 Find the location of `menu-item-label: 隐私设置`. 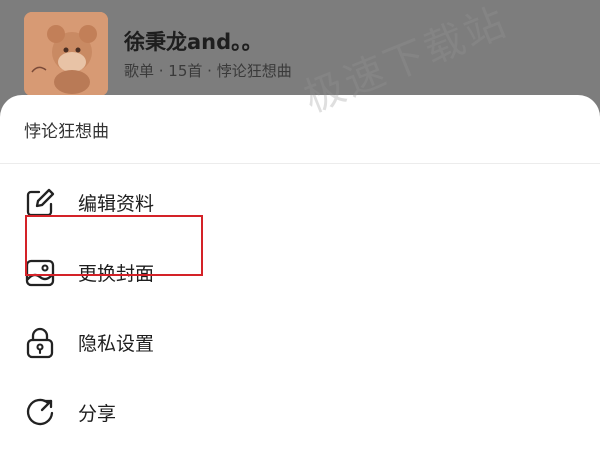

menu-item-label: 隐私设置 is located at coordinates (116, 344).